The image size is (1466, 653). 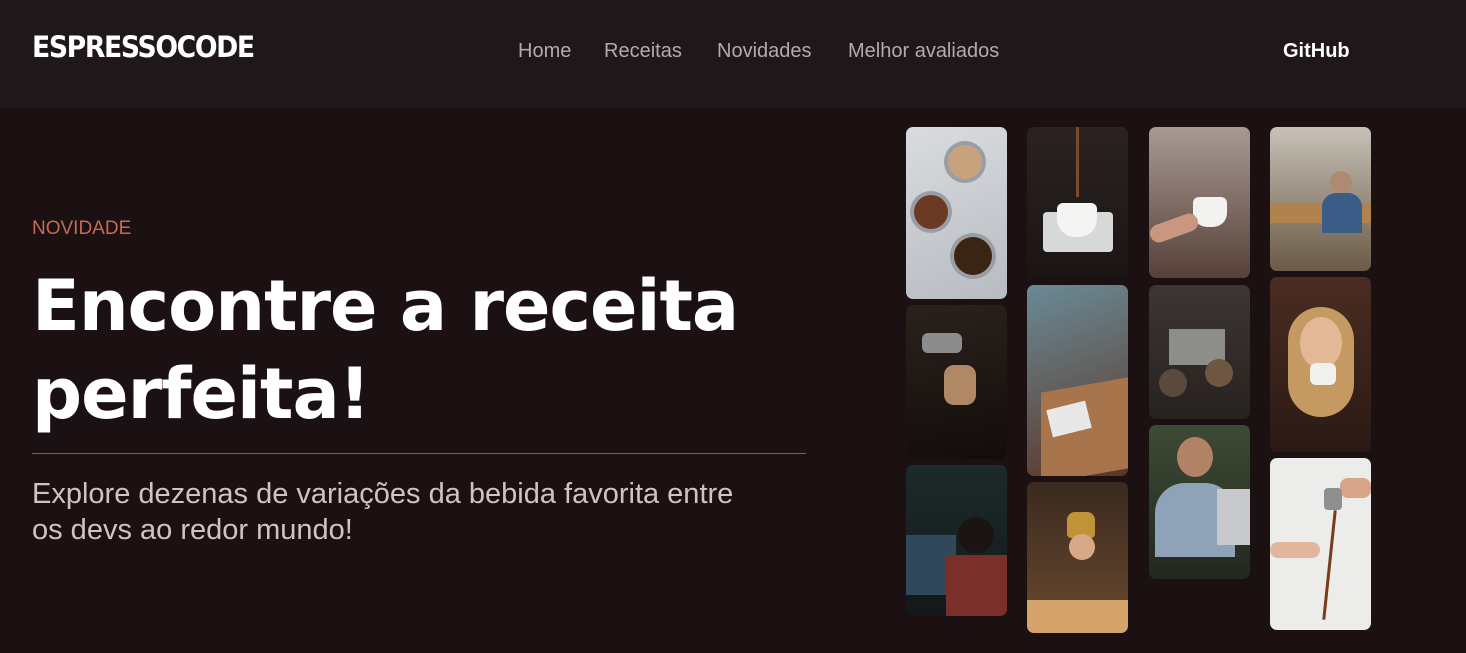 I want to click on pouring-coffee-splash-photo, so click(x=1320, y=544).